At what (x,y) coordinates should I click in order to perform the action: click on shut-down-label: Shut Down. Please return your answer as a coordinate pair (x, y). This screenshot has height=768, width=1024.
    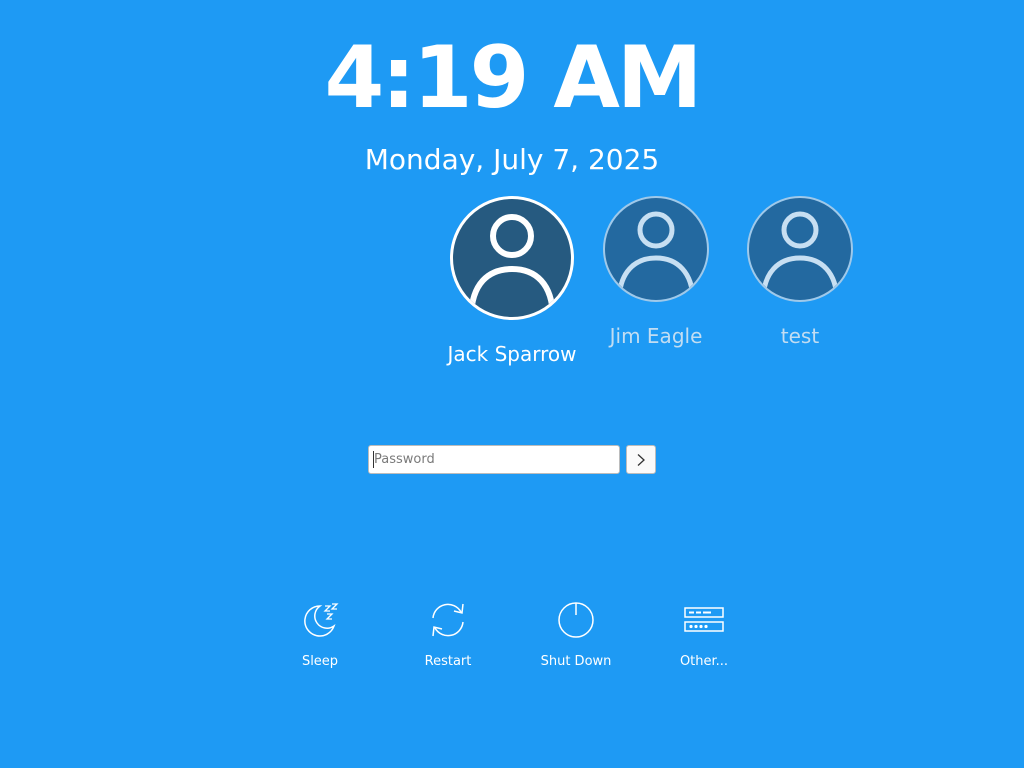
    Looking at the image, I should click on (576, 661).